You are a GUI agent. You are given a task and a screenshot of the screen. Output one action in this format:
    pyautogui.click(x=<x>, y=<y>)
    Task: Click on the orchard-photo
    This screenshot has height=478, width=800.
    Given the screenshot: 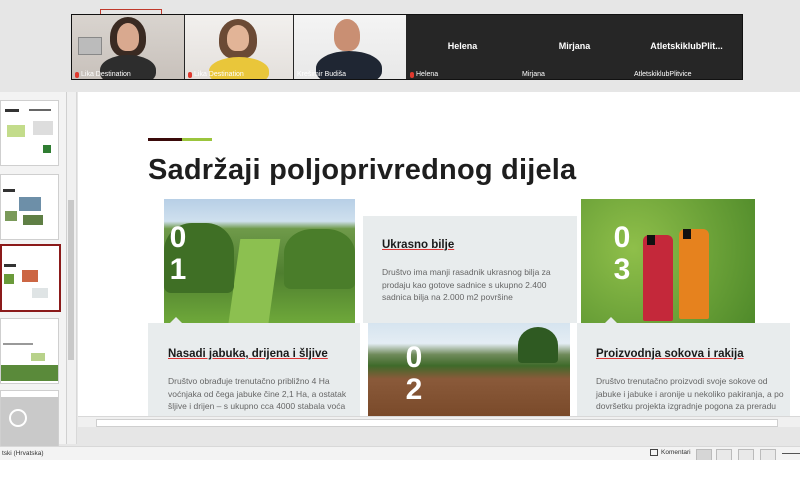 What is the action you would take?
    pyautogui.click(x=259, y=261)
    